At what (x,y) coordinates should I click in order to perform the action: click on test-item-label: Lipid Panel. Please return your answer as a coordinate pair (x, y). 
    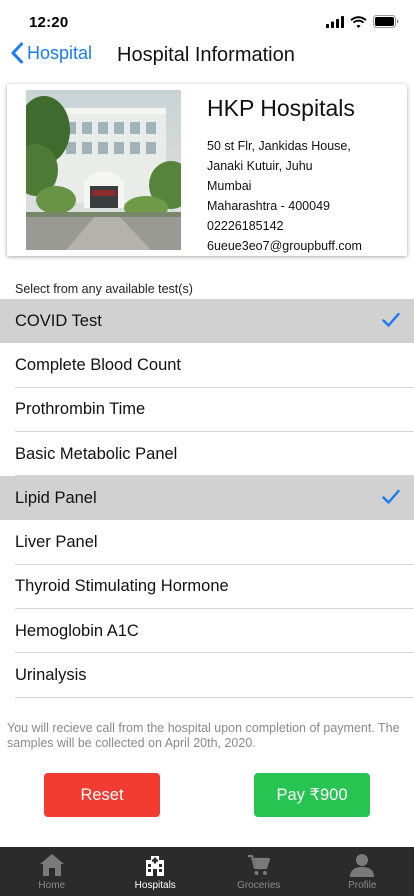
    Looking at the image, I should click on (56, 497).